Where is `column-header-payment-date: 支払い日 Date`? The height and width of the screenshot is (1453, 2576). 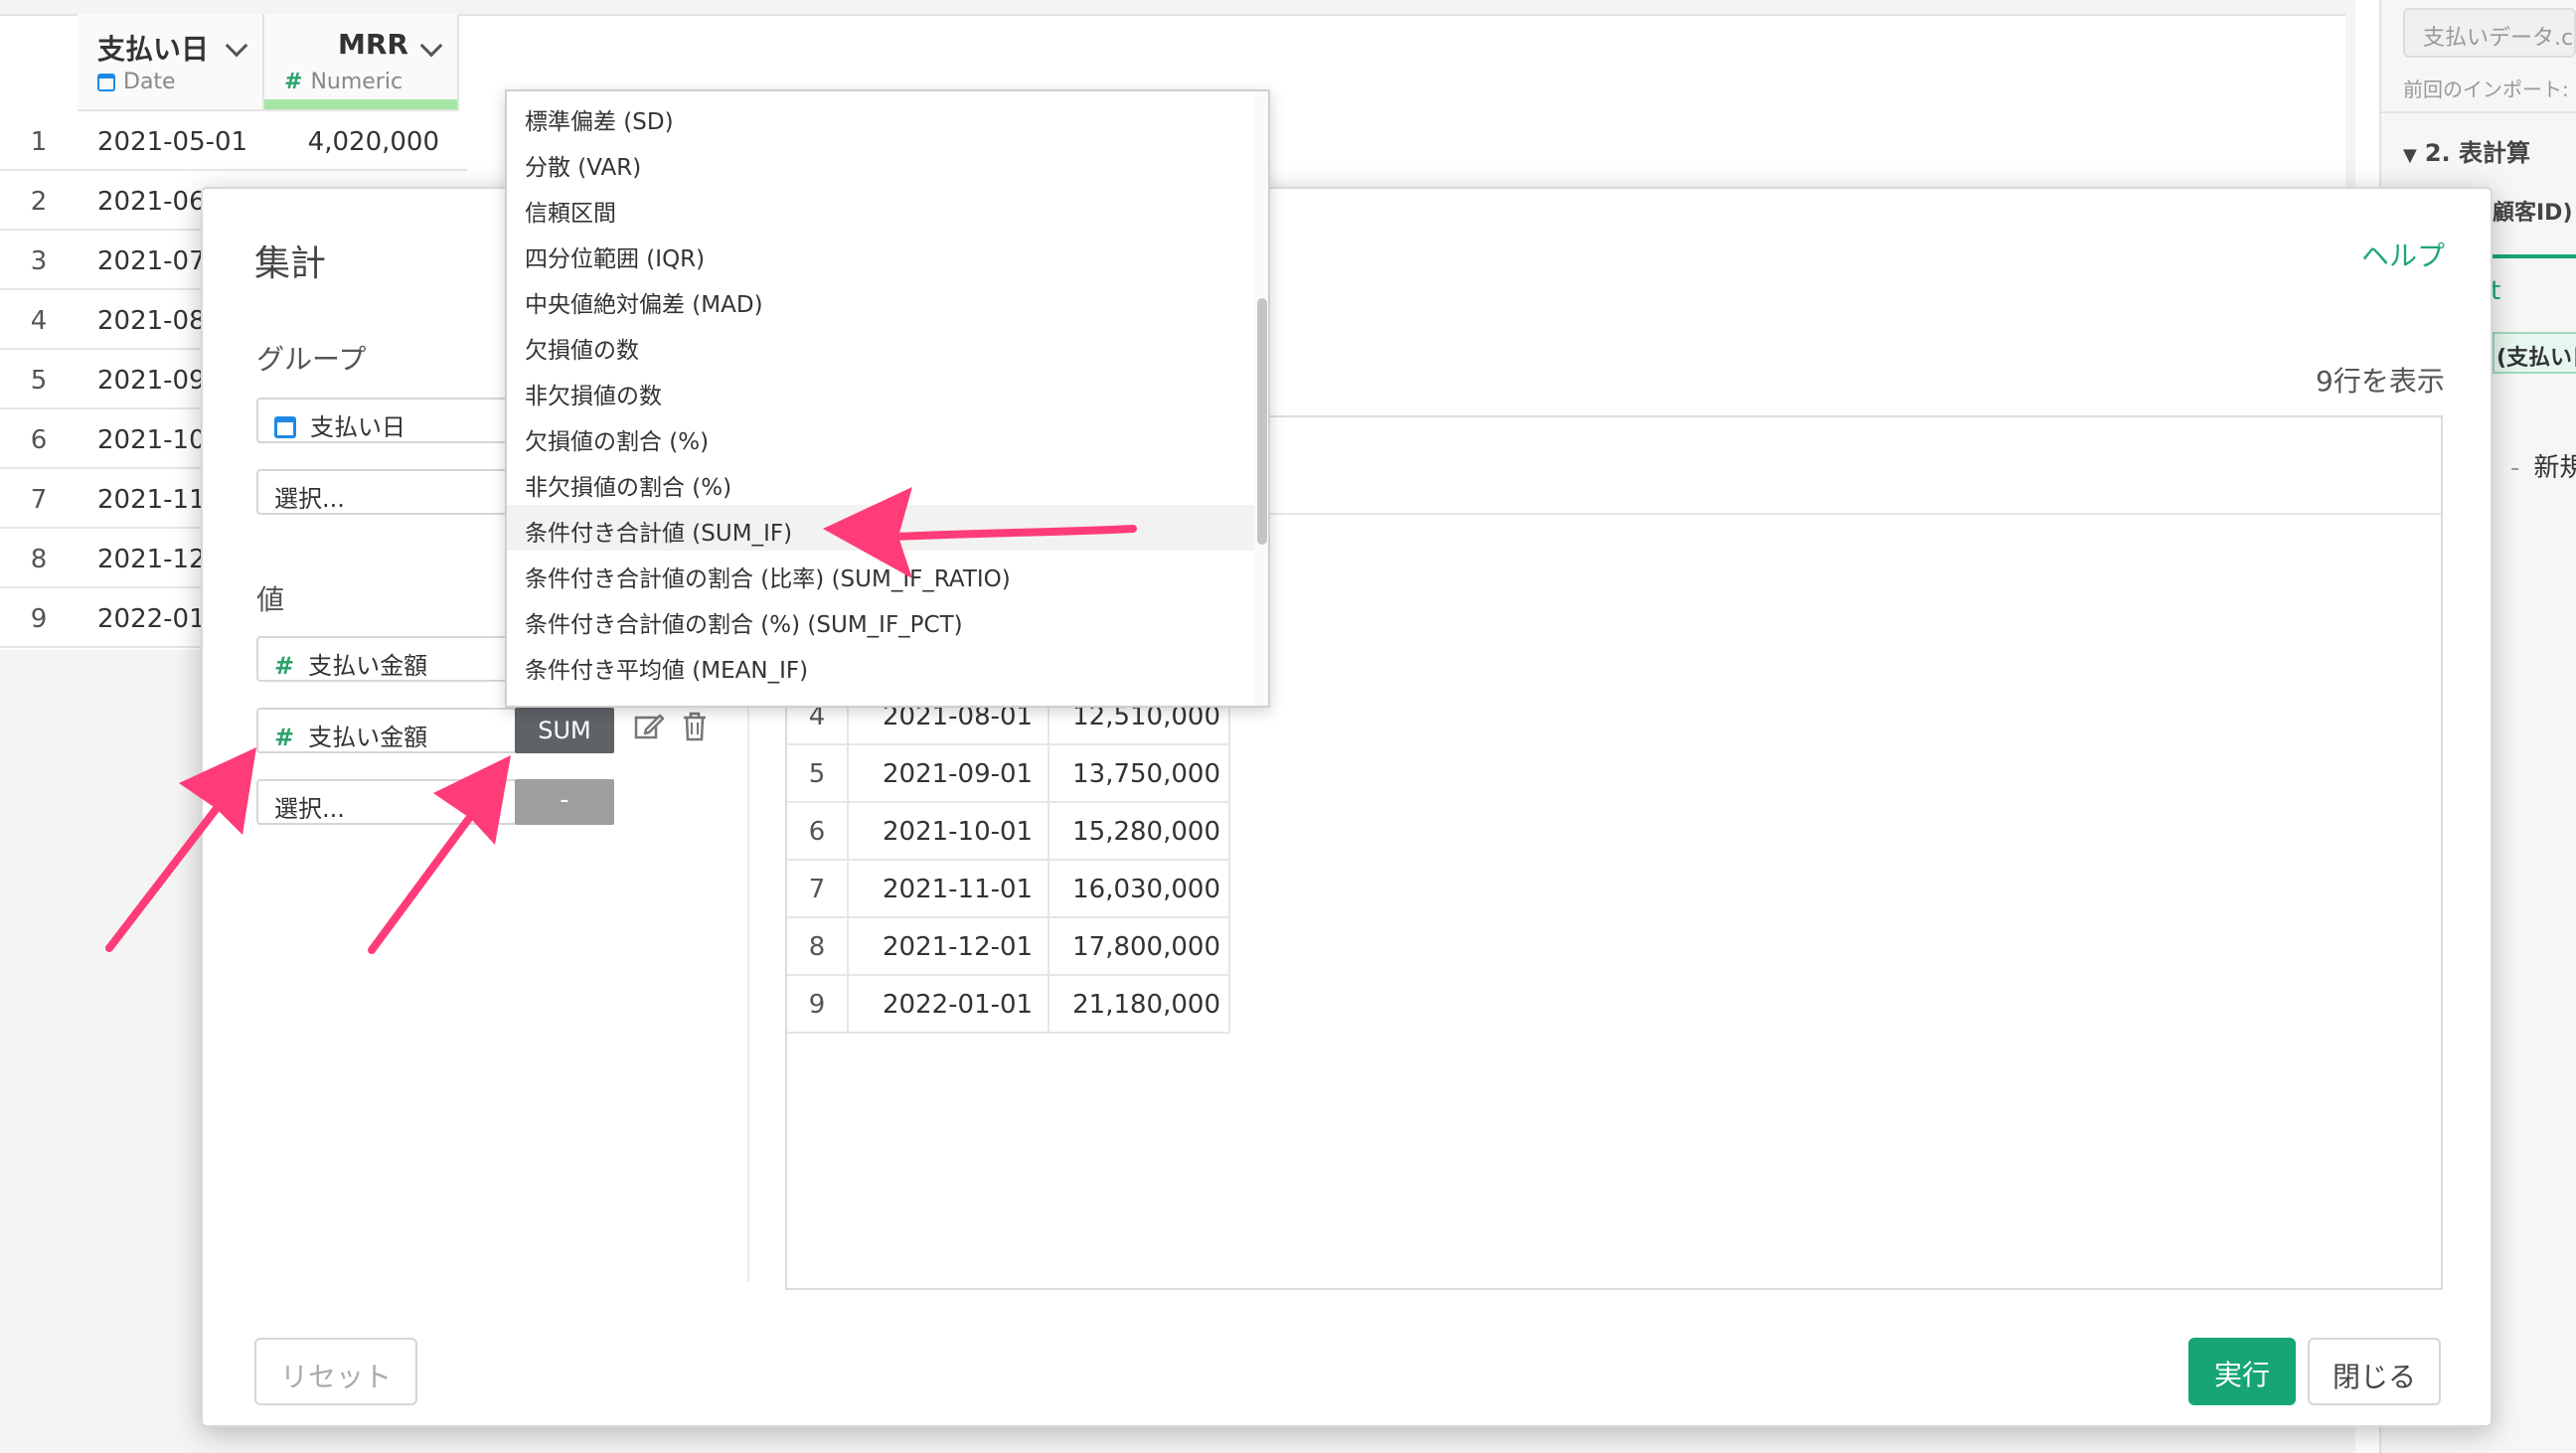
column-header-payment-date: 支払い日 Date is located at coordinates (171, 63).